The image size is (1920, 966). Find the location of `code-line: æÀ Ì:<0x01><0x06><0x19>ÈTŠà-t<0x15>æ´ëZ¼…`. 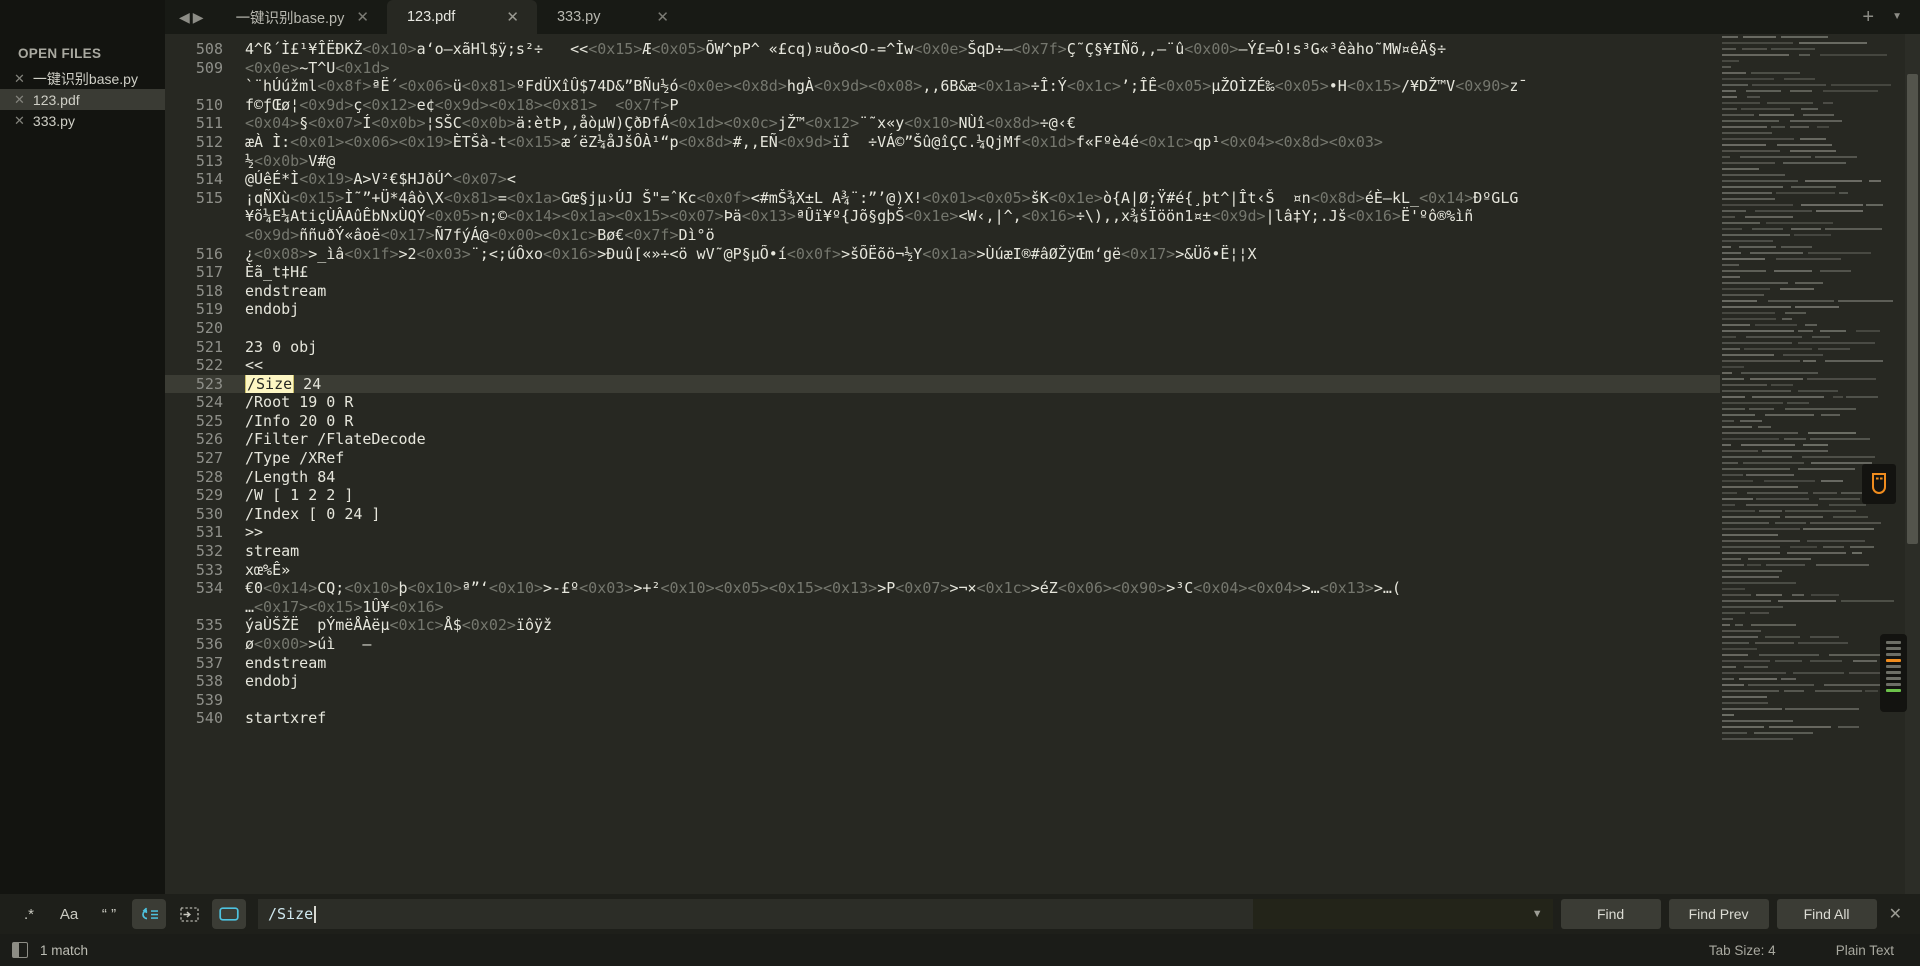

code-line: æÀ Ì:<0x01><0x06><0x19>ÈTŠà-t<0x15>æ´ëZ¼… is located at coordinates (978, 142).